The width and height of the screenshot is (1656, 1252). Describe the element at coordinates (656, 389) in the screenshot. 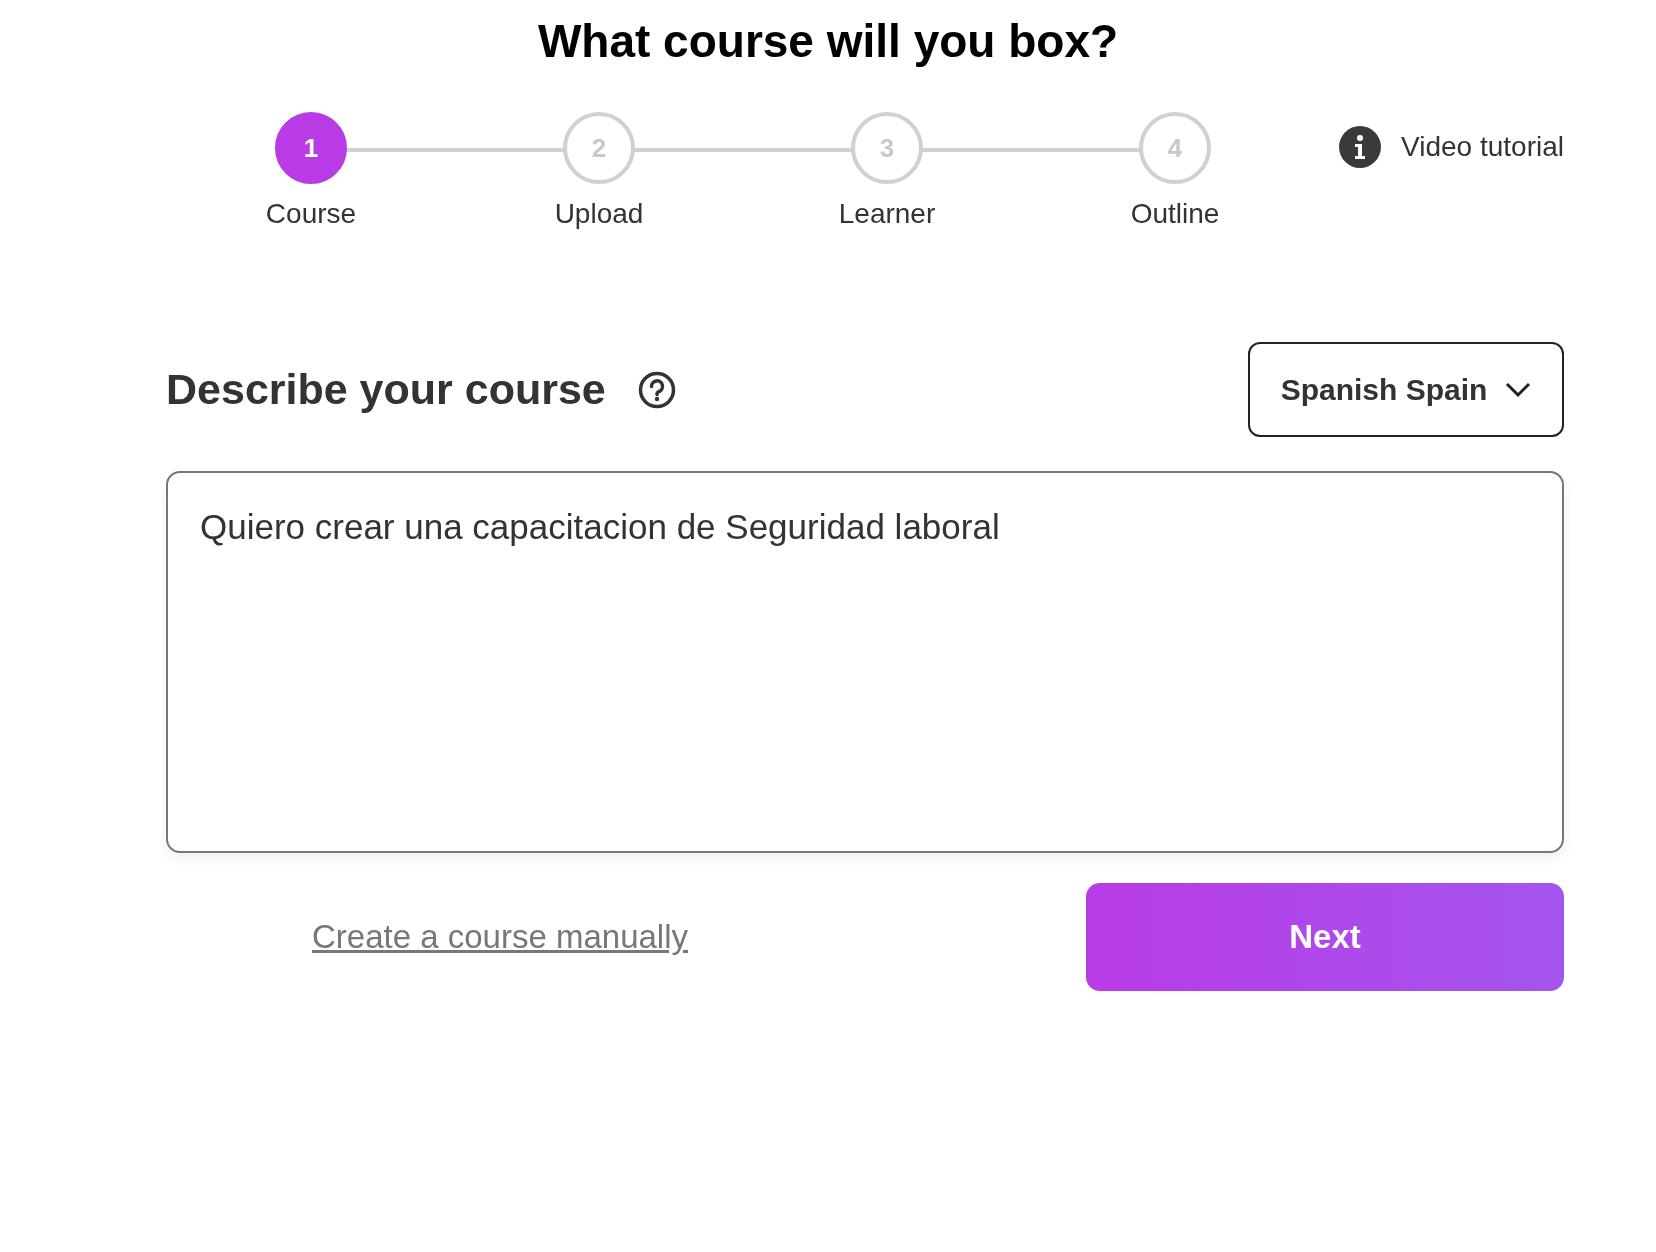

I see `help-icon` at that location.